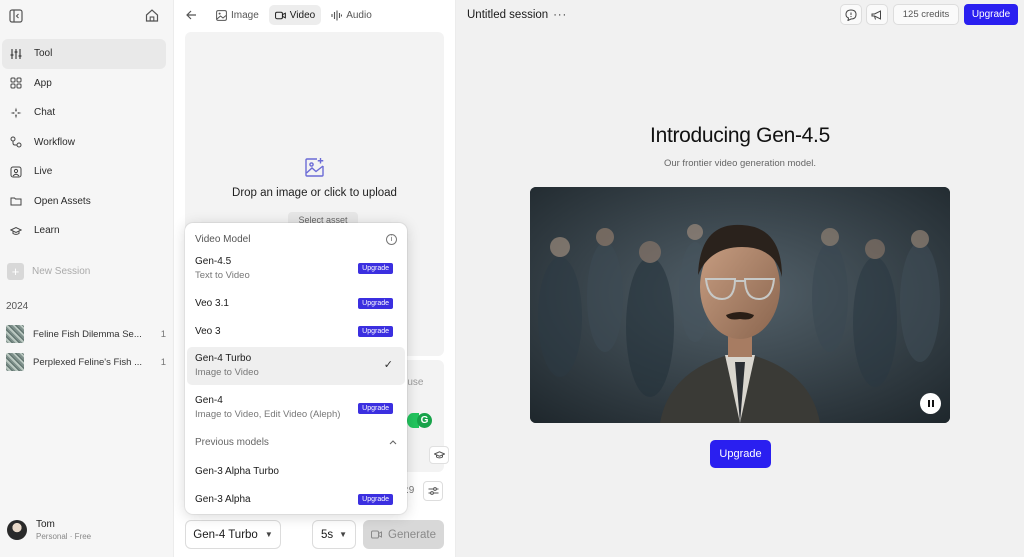 This screenshot has height=557, width=1024. What do you see at coordinates (45, 113) in the screenshot?
I see `sidebar-item-label: Chat` at bounding box center [45, 113].